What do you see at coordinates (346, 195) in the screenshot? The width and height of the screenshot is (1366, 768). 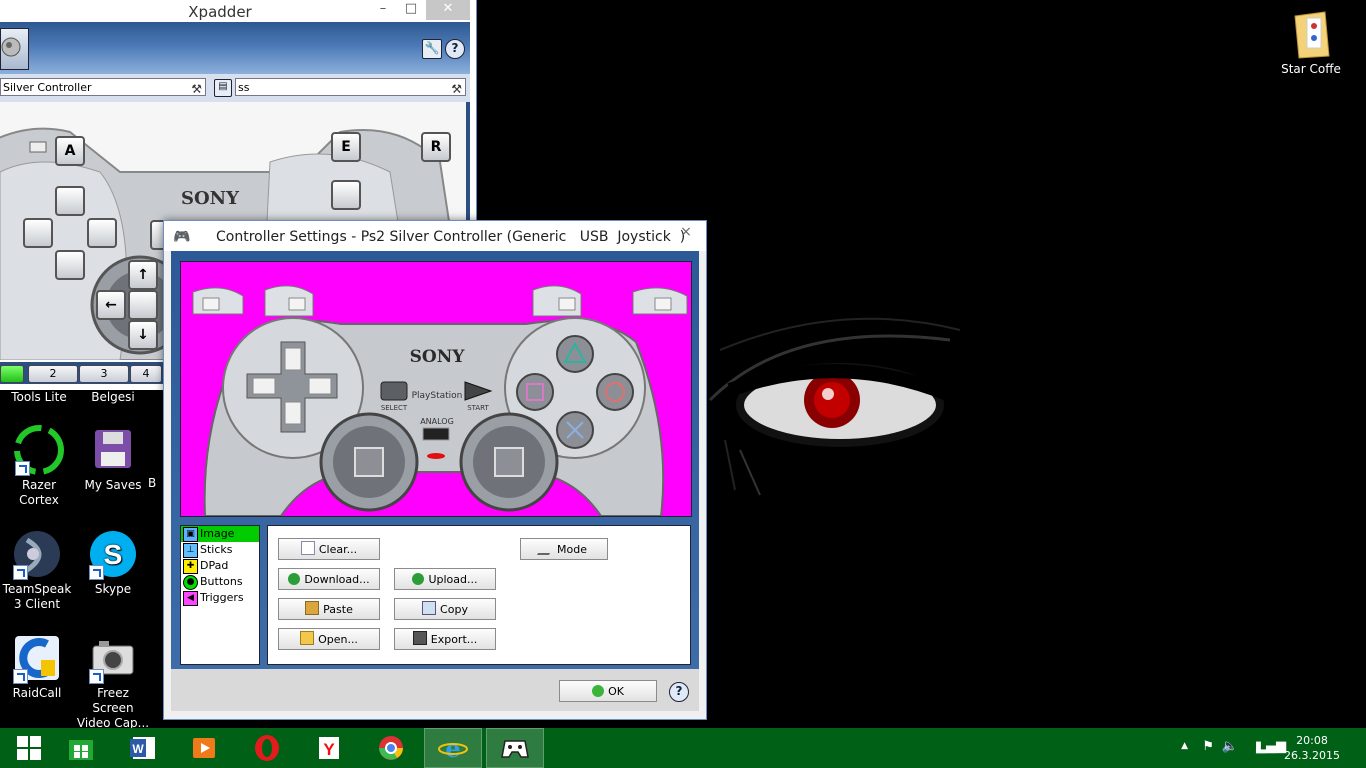 I see `face-button-top-slot` at bounding box center [346, 195].